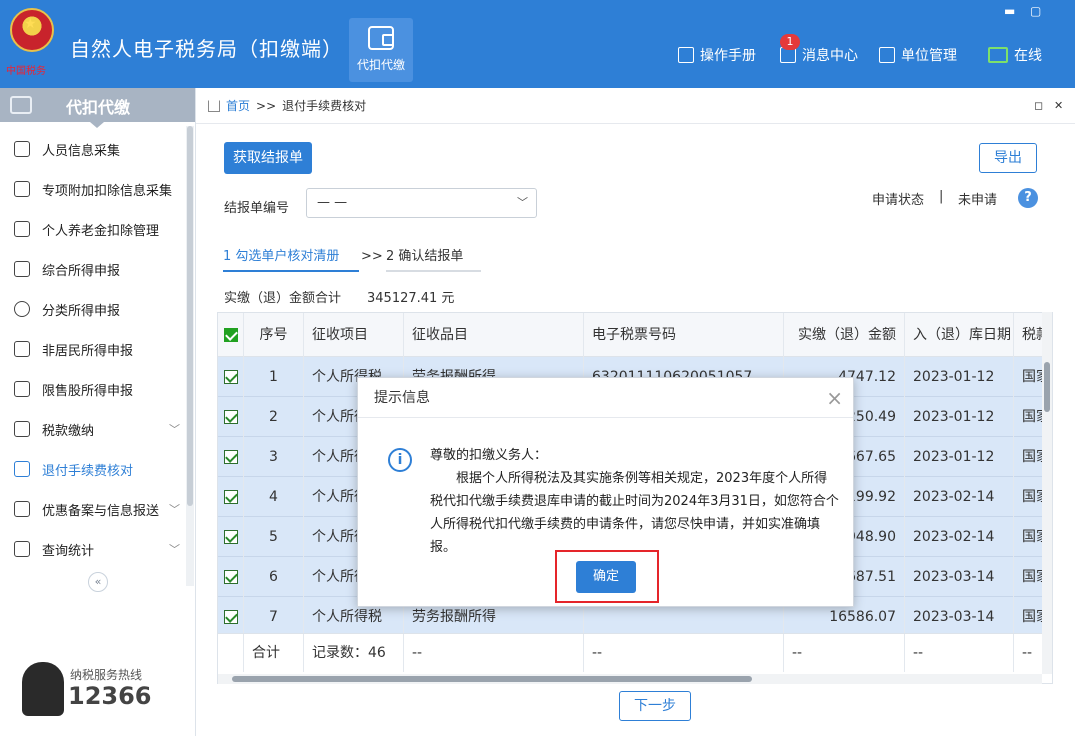  What do you see at coordinates (655, 706) in the screenshot?
I see `next-step-button: 下一步` at bounding box center [655, 706].